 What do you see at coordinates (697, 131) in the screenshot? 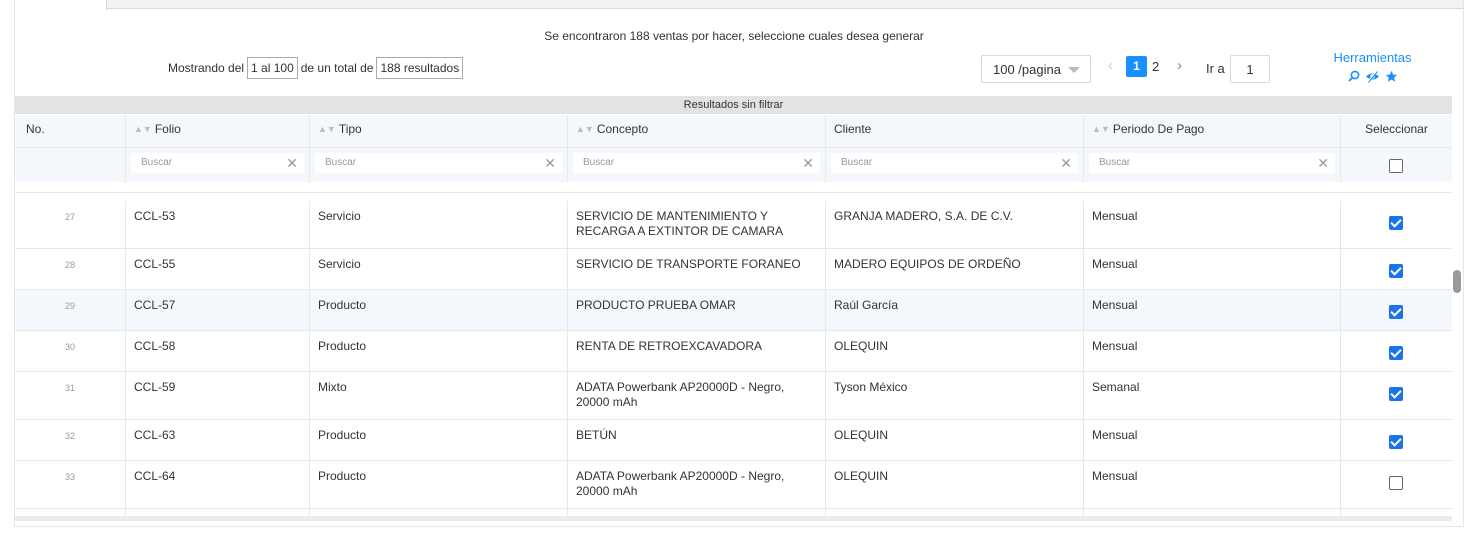
I see `col-header-concepto: ▲▼ Concepto` at bounding box center [697, 131].